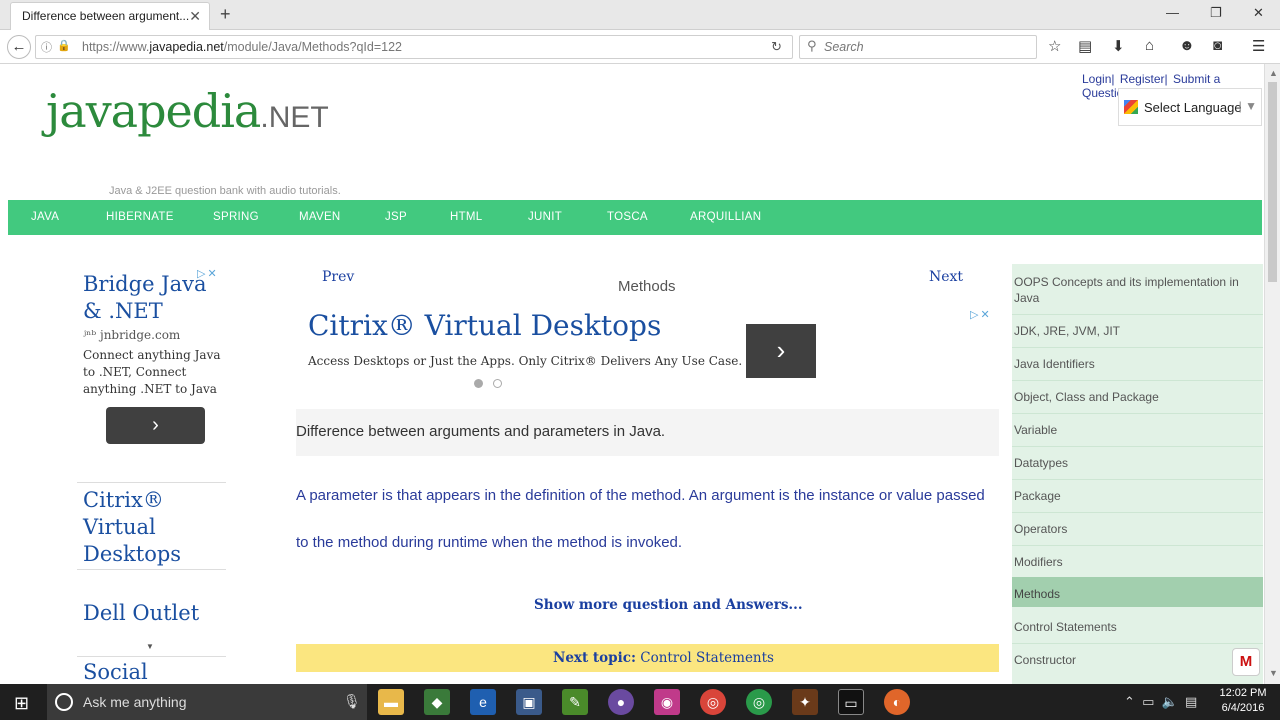 The image size is (1280, 720). I want to click on reading-list-icon: ▤, so click(1085, 46).